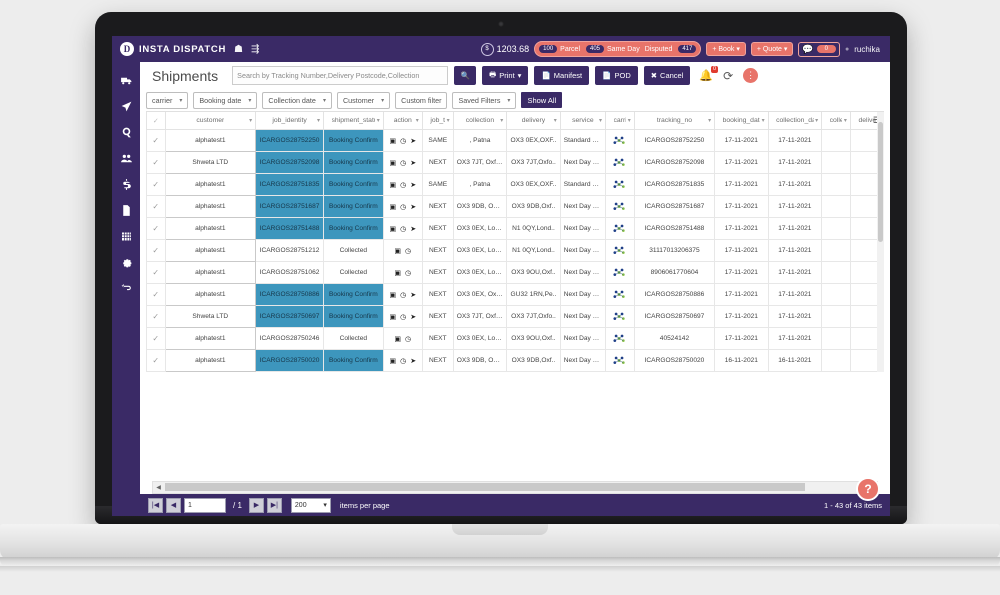 The height and width of the screenshot is (595, 1000). Describe the element at coordinates (795, 121) in the screenshot. I see `th-collection-date: collection_dat ▾` at that location.